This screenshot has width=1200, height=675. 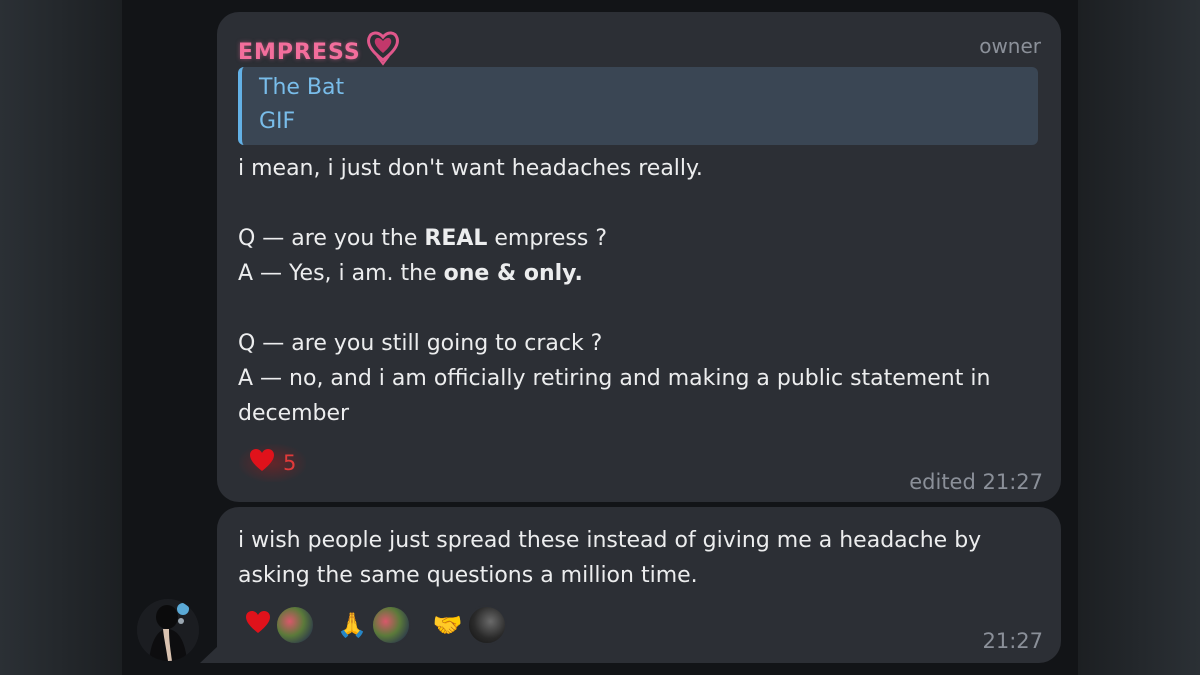 I want to click on message-timestamp: edited 21:27, so click(x=976, y=482).